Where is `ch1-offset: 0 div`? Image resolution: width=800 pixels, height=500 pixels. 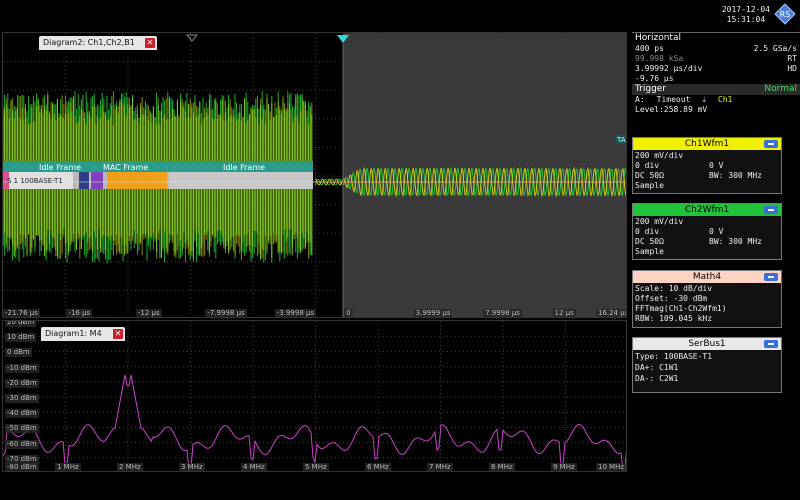 ch1-offset: 0 div is located at coordinates (647, 165).